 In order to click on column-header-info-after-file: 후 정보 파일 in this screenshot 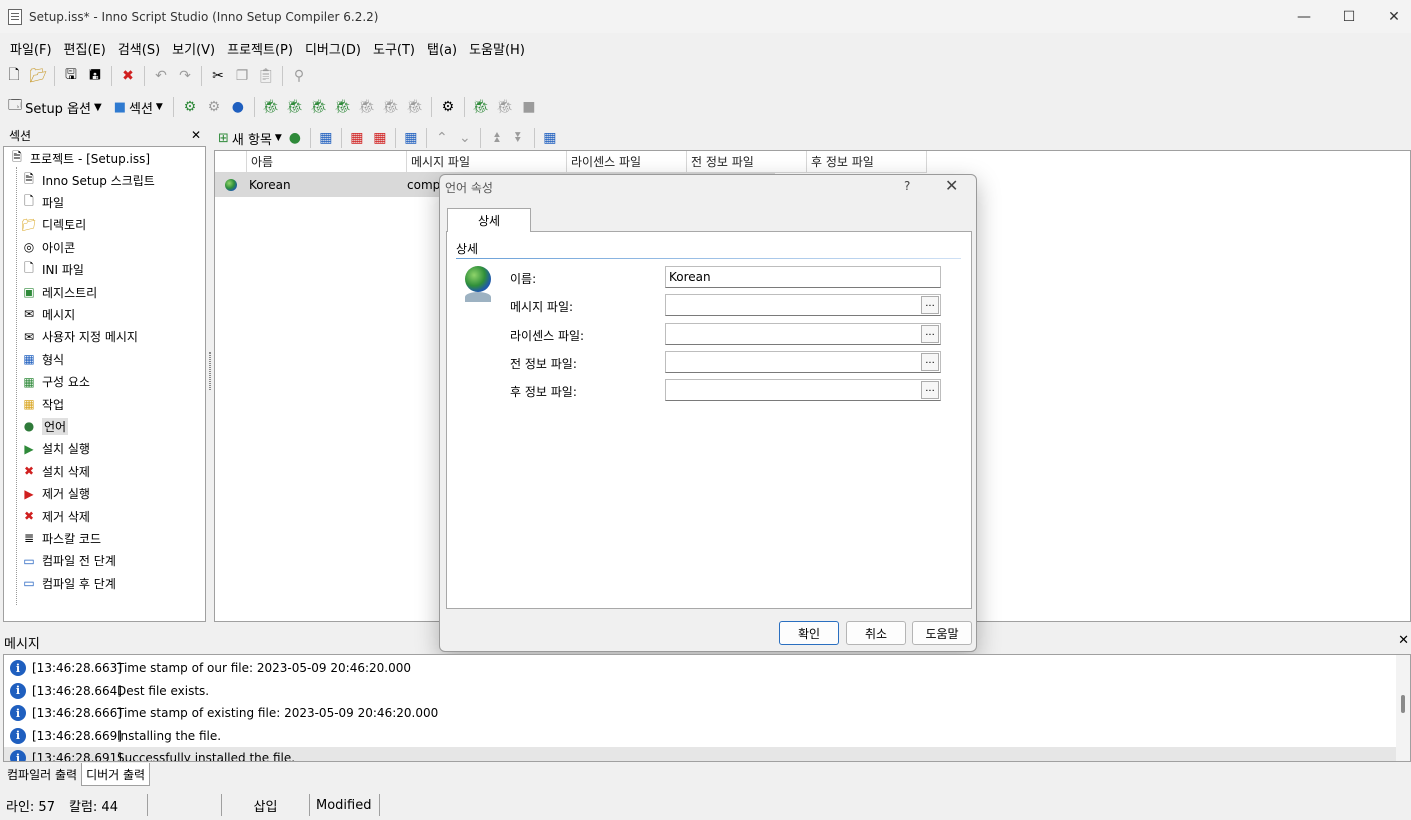, I will do `click(867, 162)`.